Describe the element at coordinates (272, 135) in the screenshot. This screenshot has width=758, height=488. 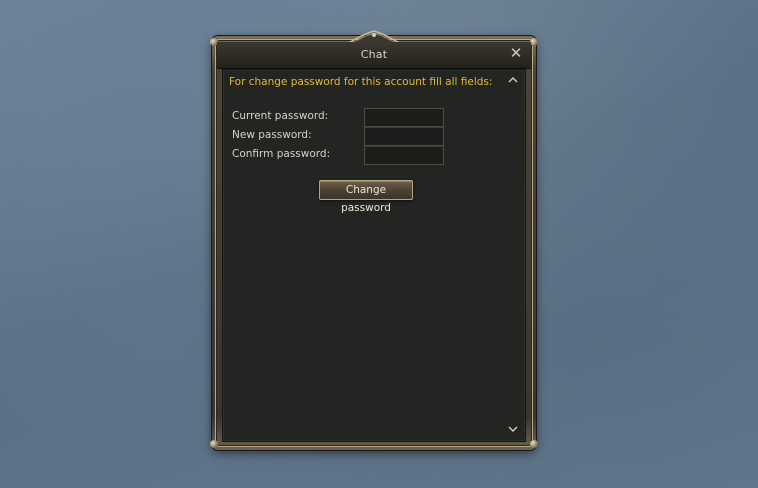
I see `new-password-label: New password:` at that location.